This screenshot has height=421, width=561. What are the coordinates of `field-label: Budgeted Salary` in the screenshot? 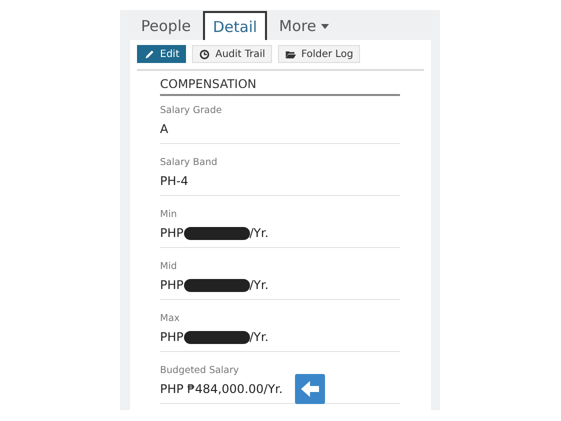 It's located at (200, 370).